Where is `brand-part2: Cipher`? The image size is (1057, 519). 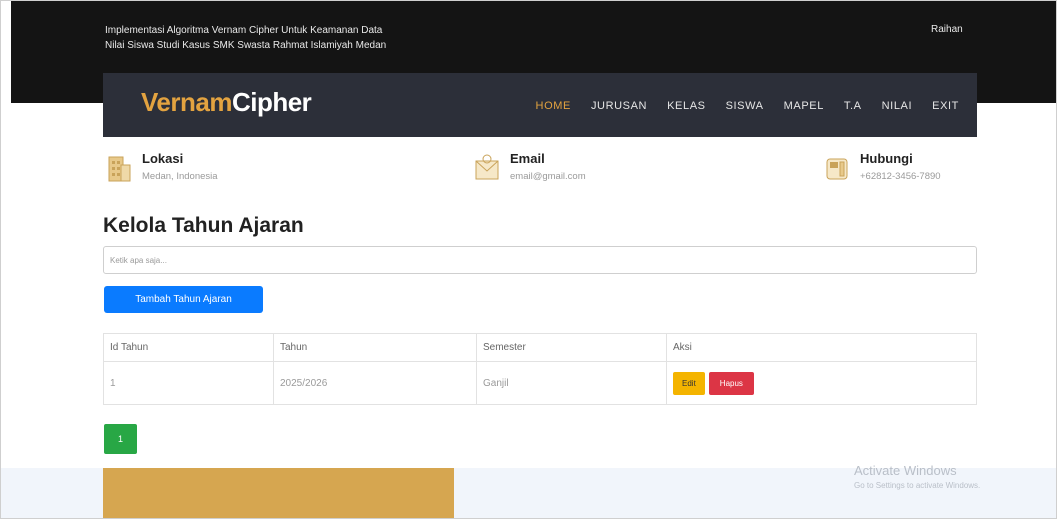
brand-part2: Cipher is located at coordinates (271, 102).